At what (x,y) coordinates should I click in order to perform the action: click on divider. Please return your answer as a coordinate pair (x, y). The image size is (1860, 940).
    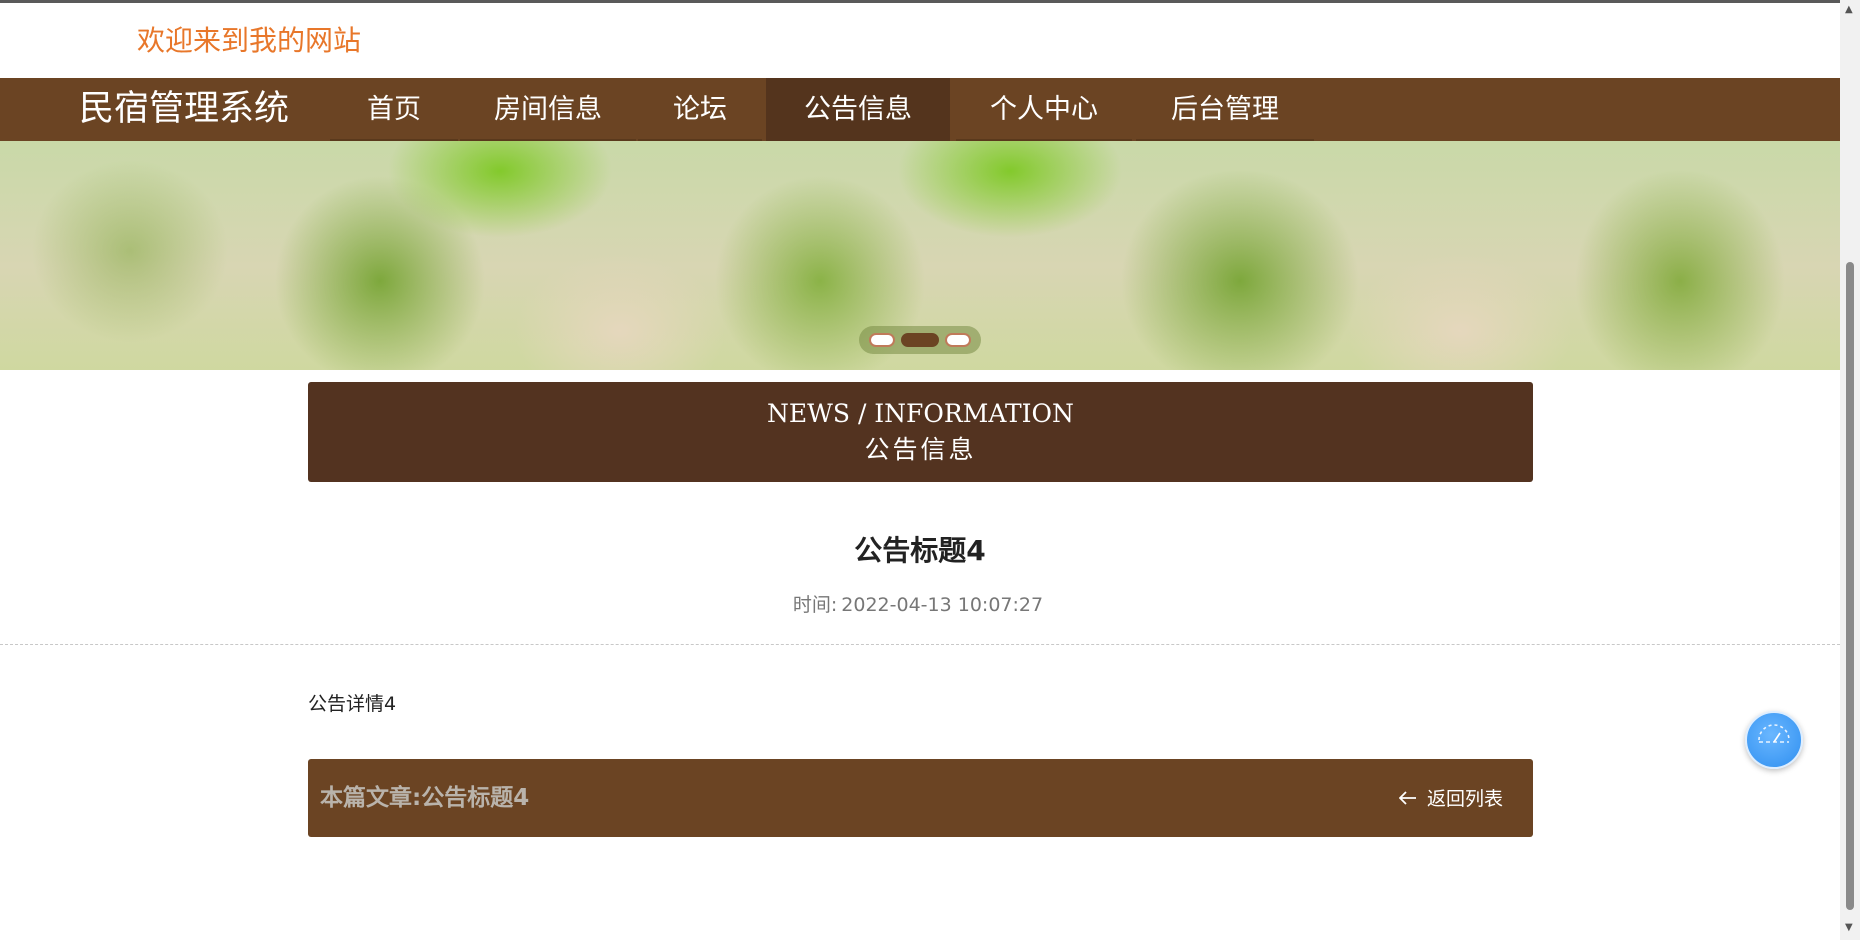
    Looking at the image, I should click on (920, 644).